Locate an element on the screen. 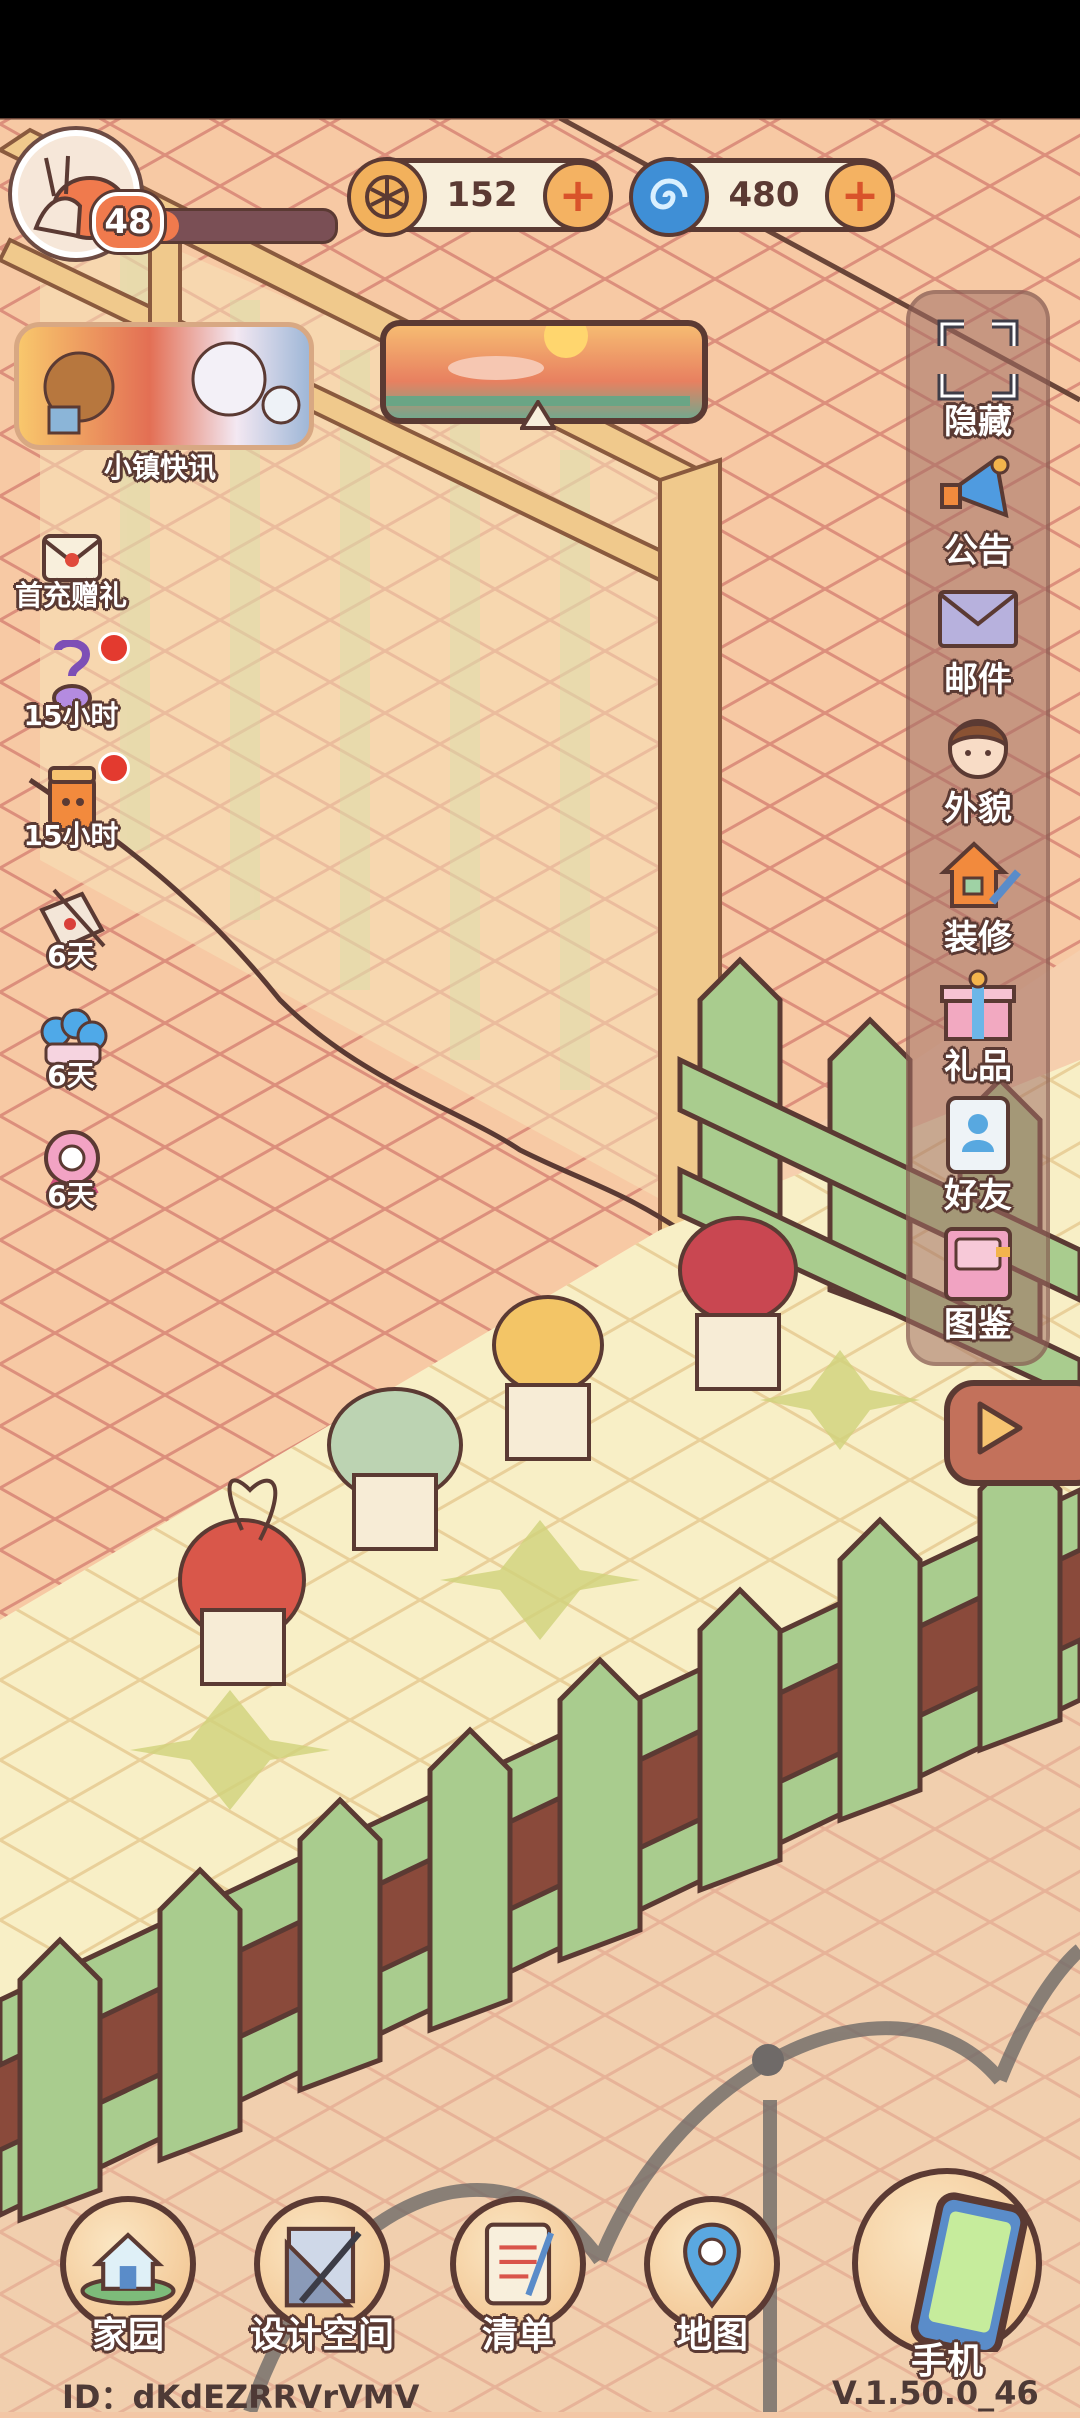 This screenshot has height=2418, width=1080. side-menu-label: 公告 is located at coordinates (978, 551).